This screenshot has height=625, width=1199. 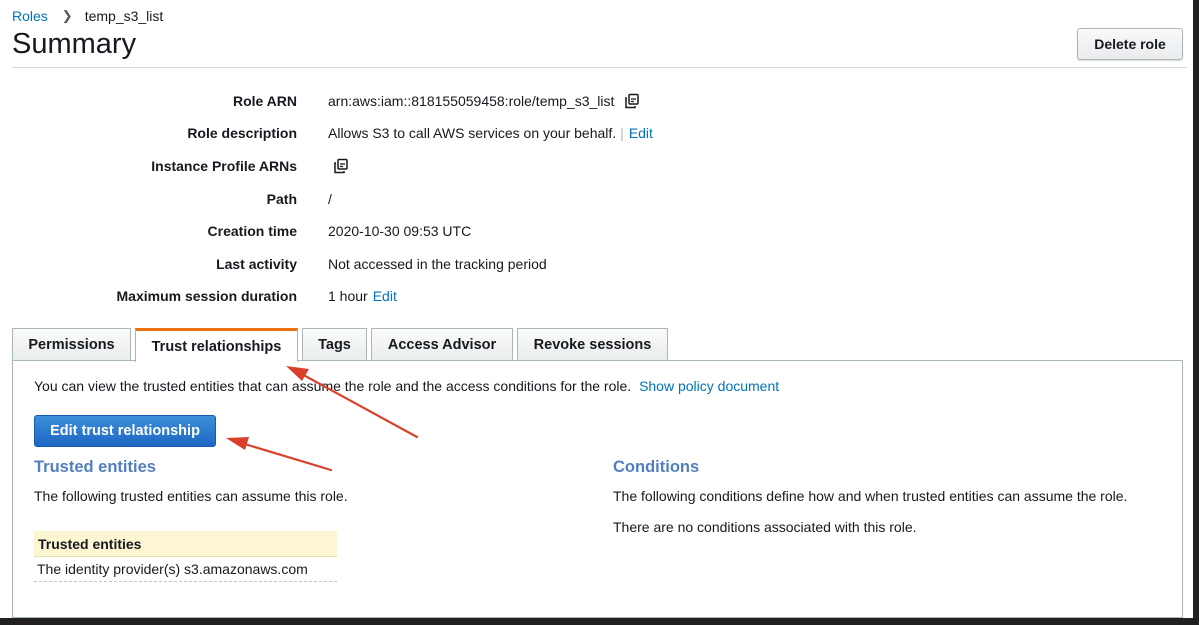 What do you see at coordinates (709, 386) in the screenshot?
I see `show-policy-document-link: Show policy document` at bounding box center [709, 386].